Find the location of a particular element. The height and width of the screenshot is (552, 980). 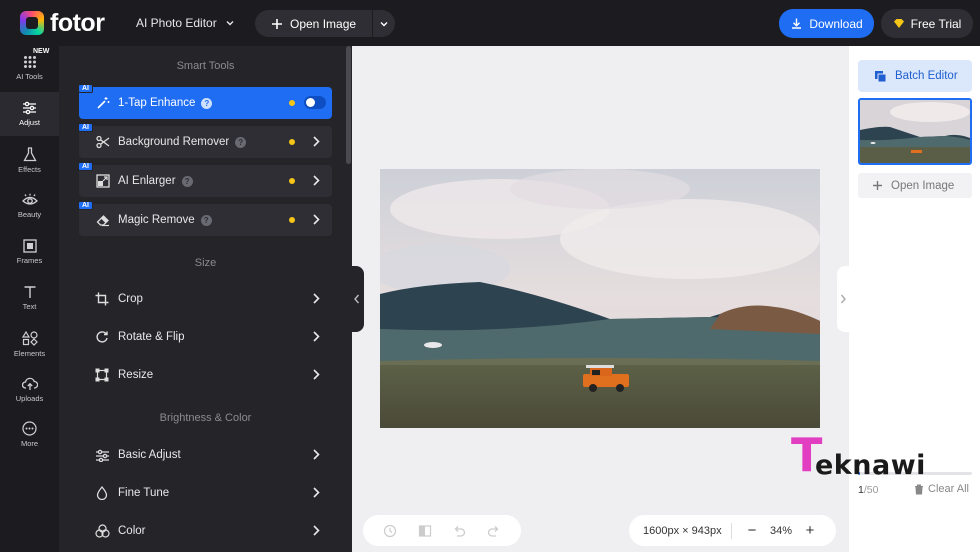

frame-icon is located at coordinates (29, 246).